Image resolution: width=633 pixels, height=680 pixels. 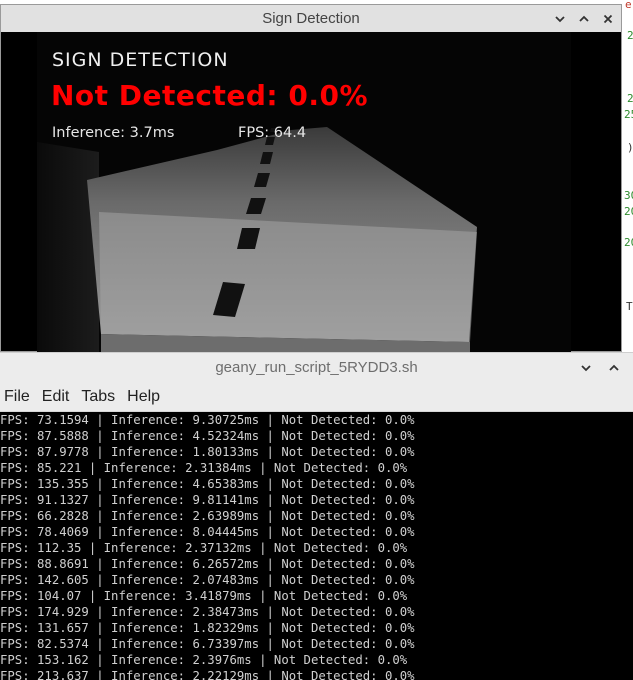 I want to click on sign-detection-titlebar: Sign Detection, so click(x=311, y=18).